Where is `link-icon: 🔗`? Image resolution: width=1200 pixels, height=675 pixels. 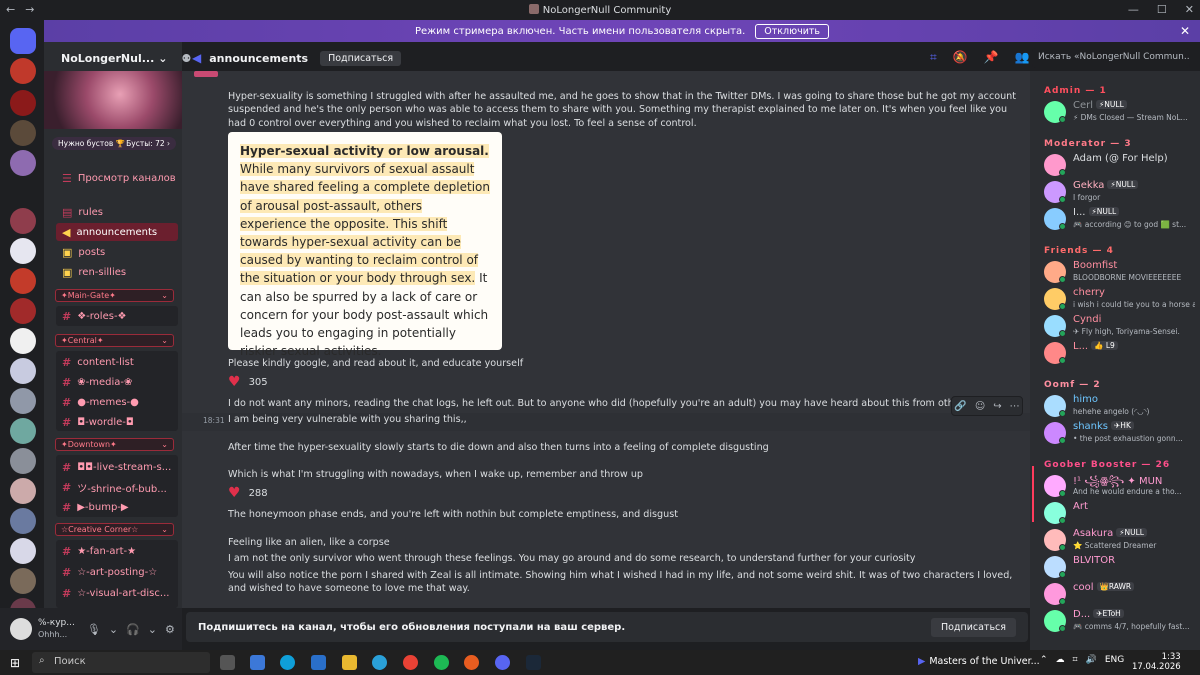
link-icon: 🔗 is located at coordinates (960, 406).